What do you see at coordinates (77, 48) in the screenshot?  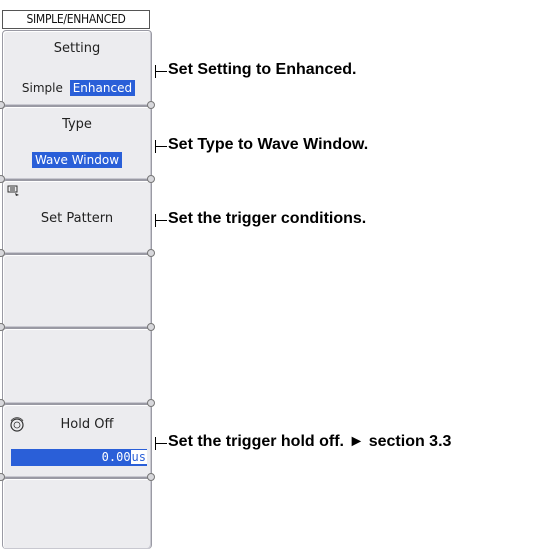 I see `setting-title: Setting` at bounding box center [77, 48].